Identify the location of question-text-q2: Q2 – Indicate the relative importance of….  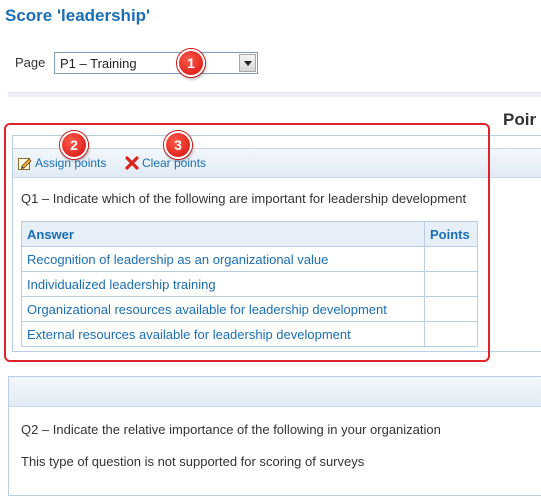
(231, 429).